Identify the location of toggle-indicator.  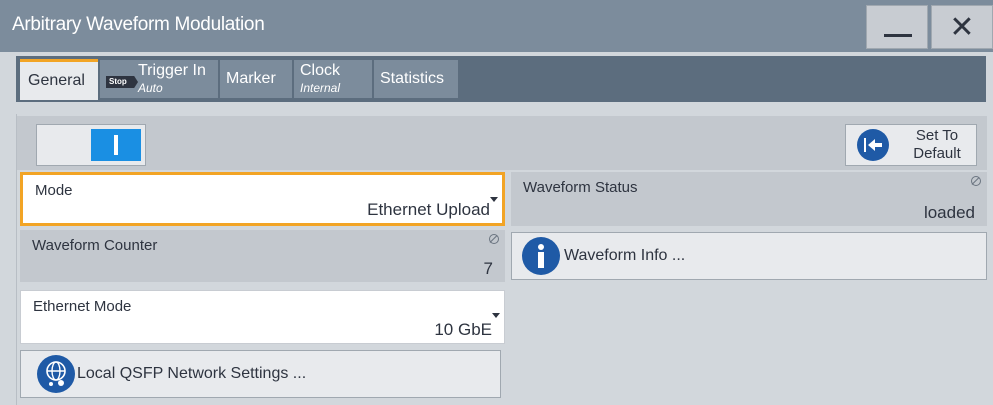
(116, 145).